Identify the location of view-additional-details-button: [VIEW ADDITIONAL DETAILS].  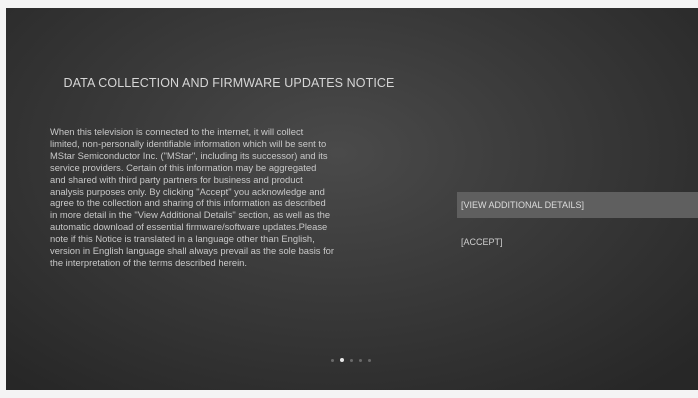
(577, 205).